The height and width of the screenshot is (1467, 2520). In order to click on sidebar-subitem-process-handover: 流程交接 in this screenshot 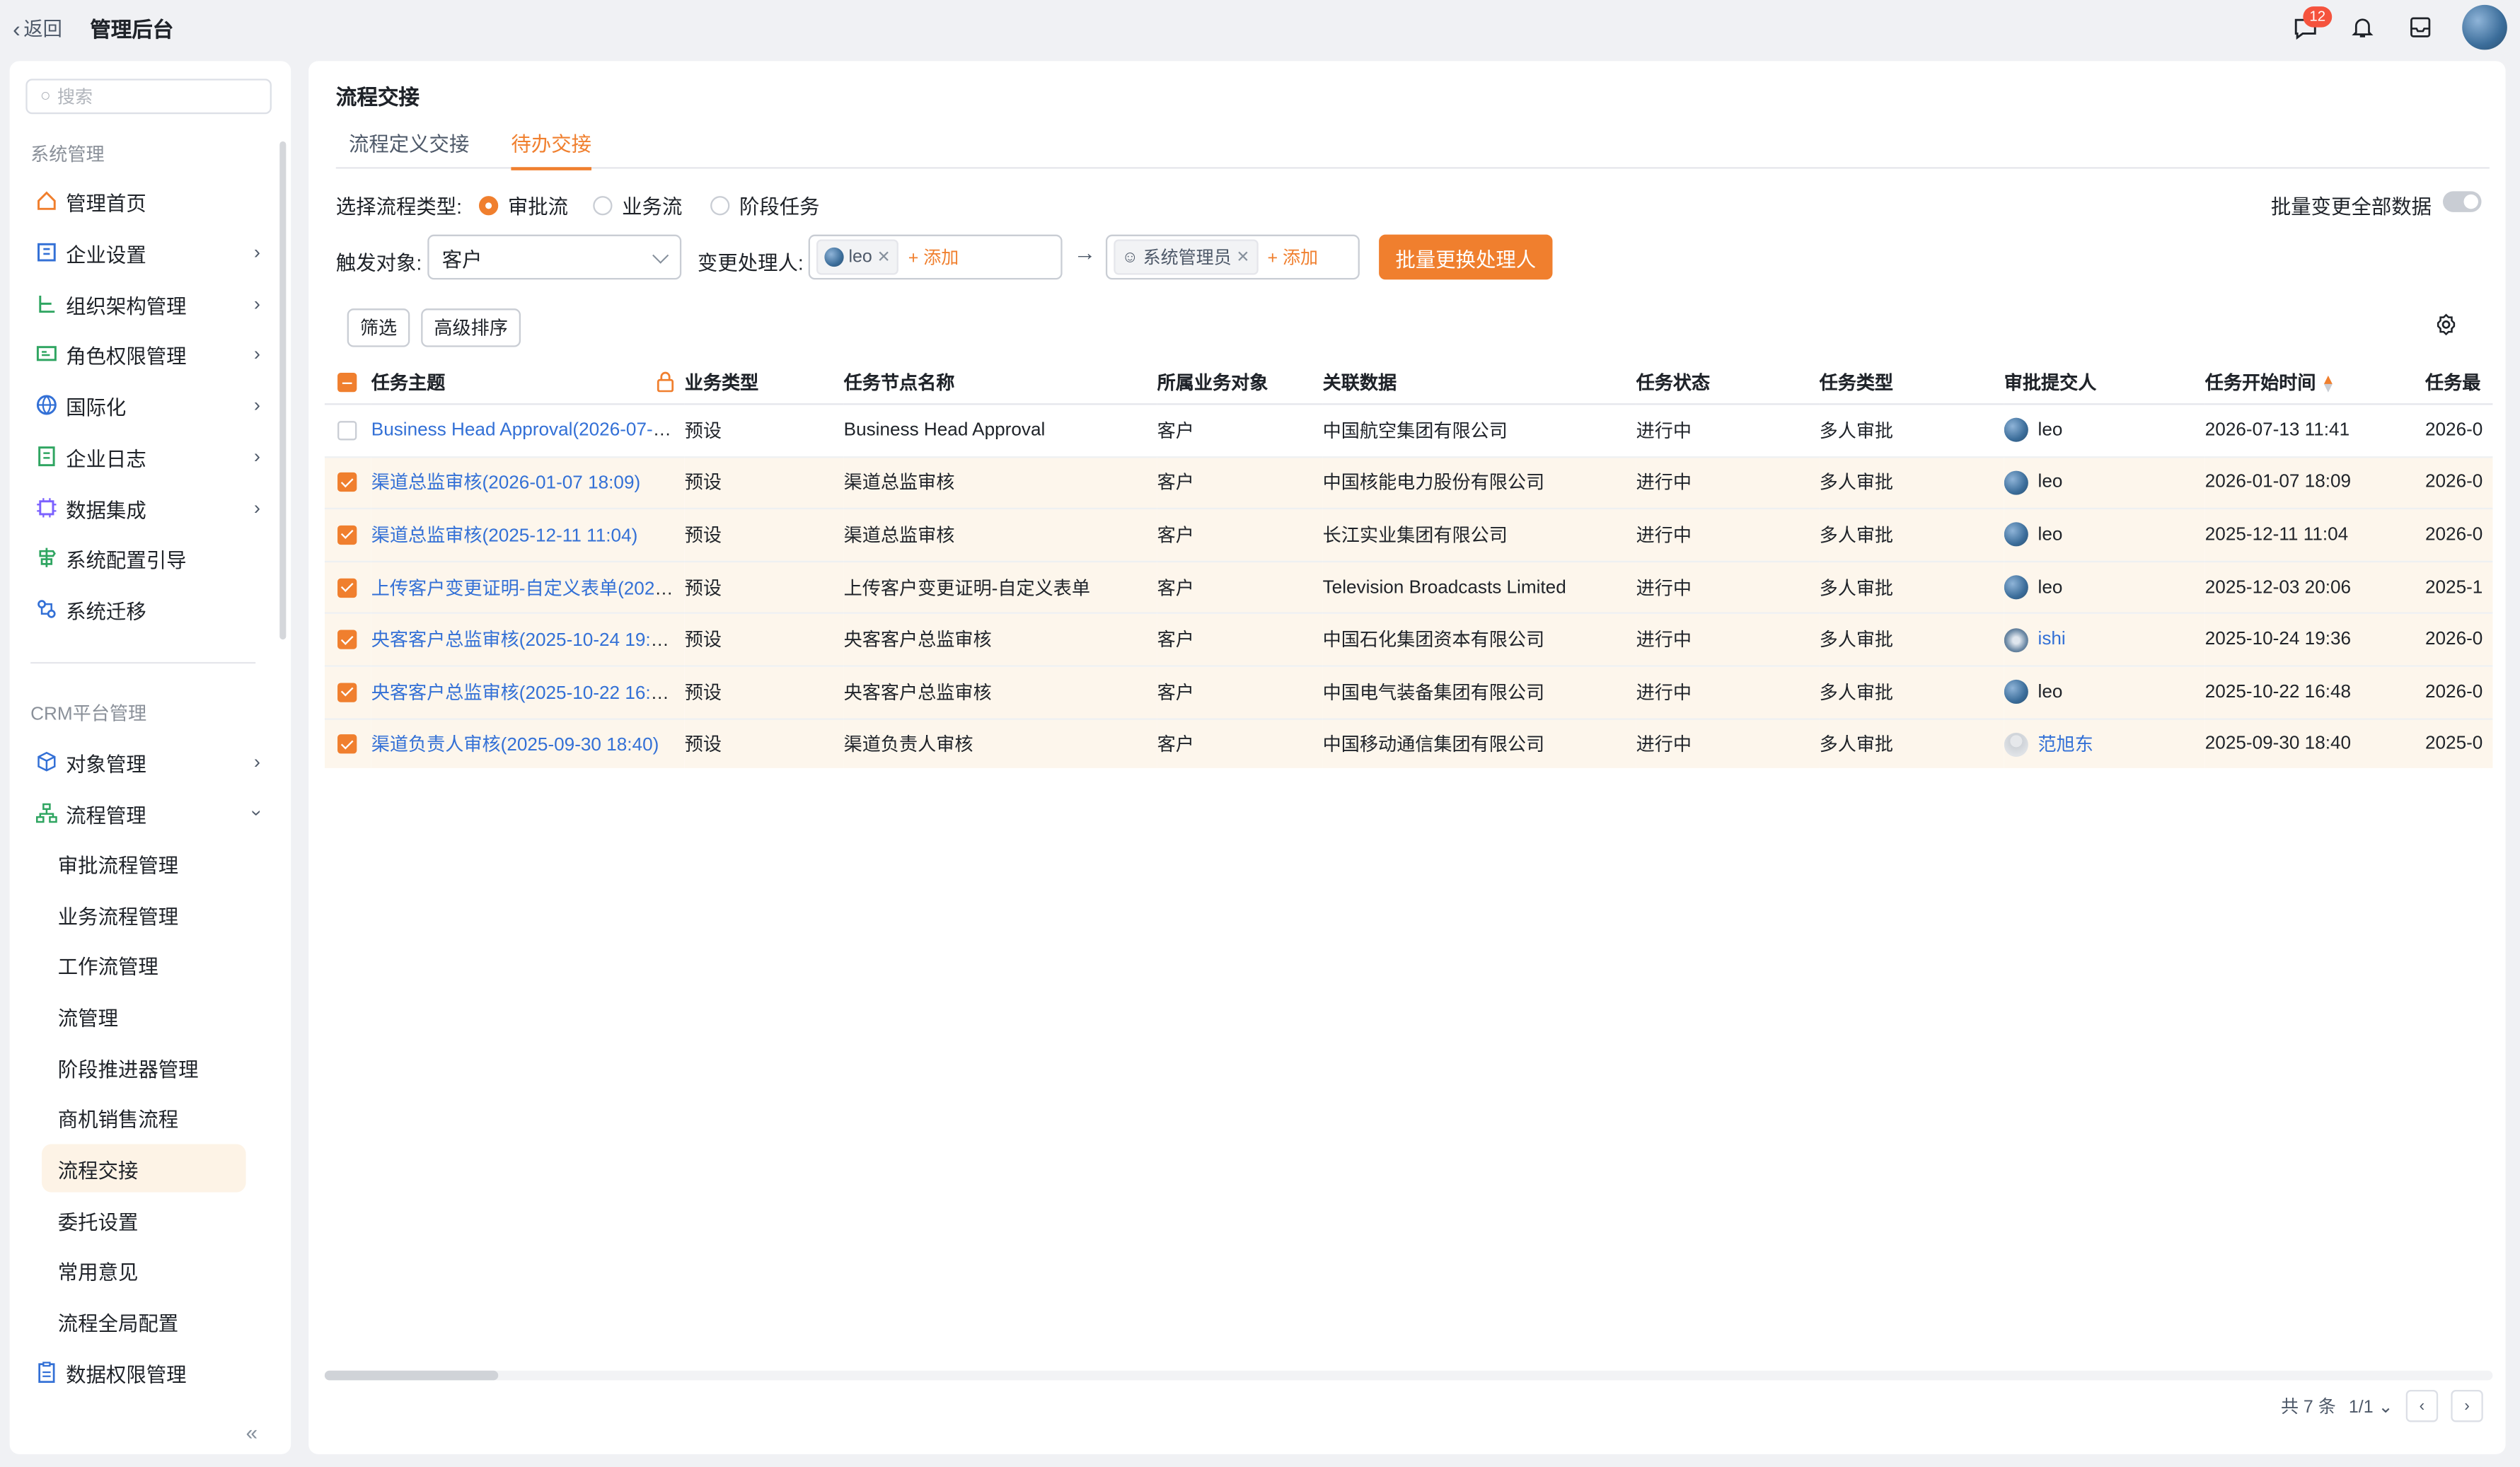, I will do `click(144, 1168)`.